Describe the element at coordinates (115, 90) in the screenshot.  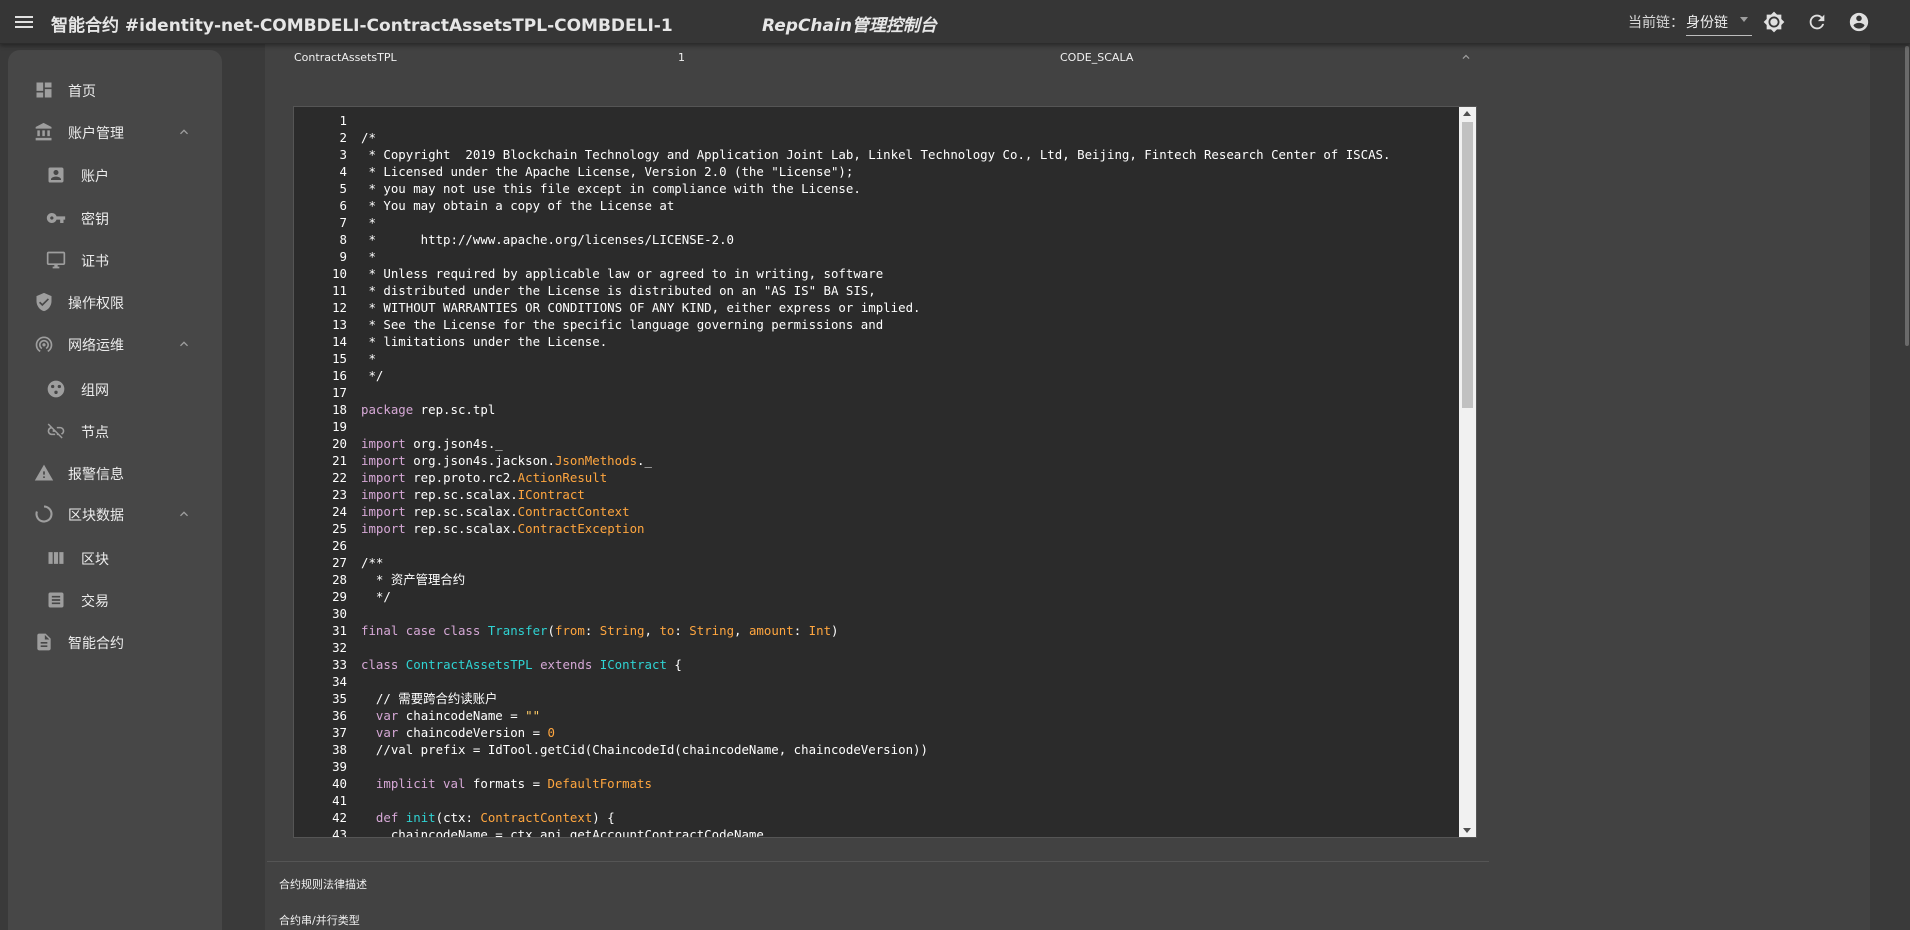
I see `sidebar-item-home: 首页` at that location.